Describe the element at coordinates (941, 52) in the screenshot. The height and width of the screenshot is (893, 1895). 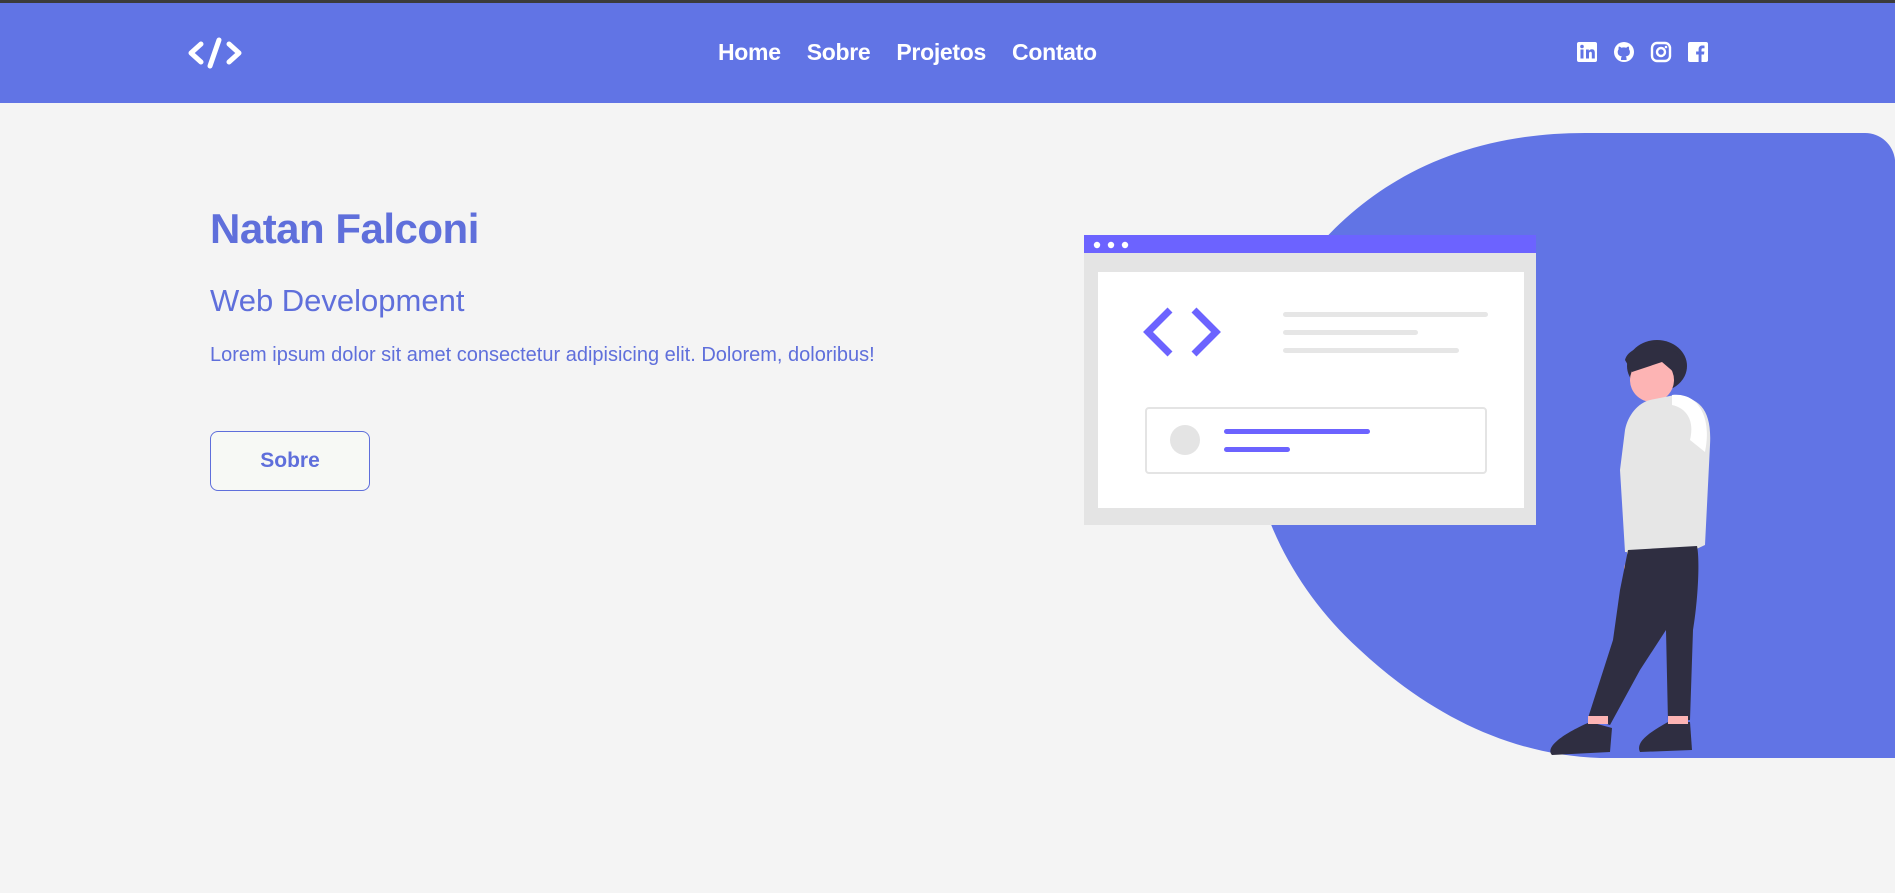
I see `nav-projetos: Projetos` at that location.